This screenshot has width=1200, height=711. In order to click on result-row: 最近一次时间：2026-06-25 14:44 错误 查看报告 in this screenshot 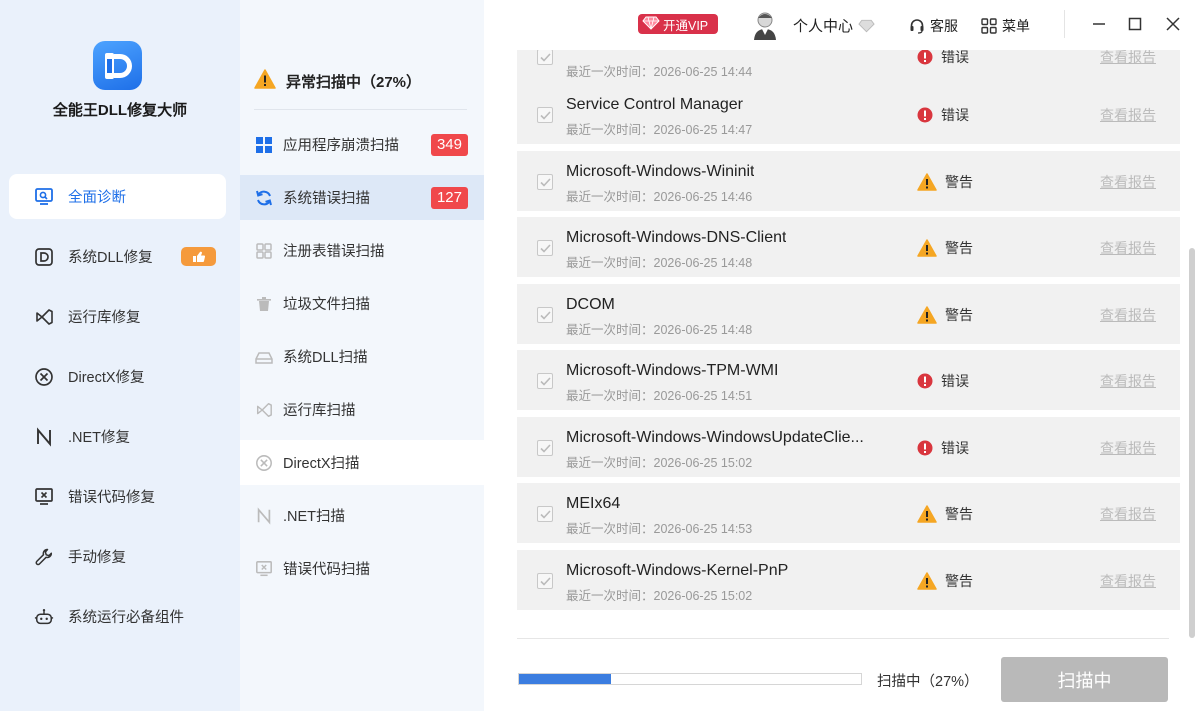, I will do `click(848, 68)`.